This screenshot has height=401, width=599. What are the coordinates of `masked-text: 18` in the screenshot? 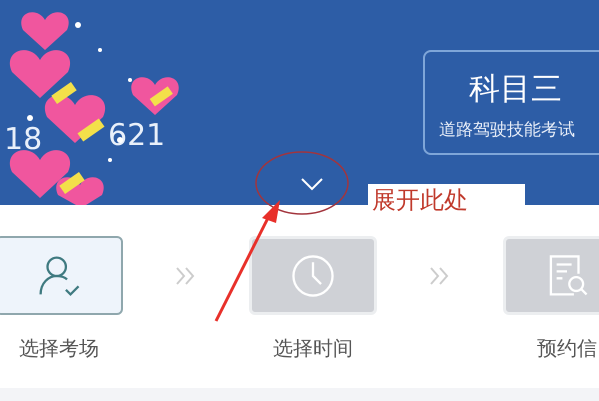 It's located at (23, 139).